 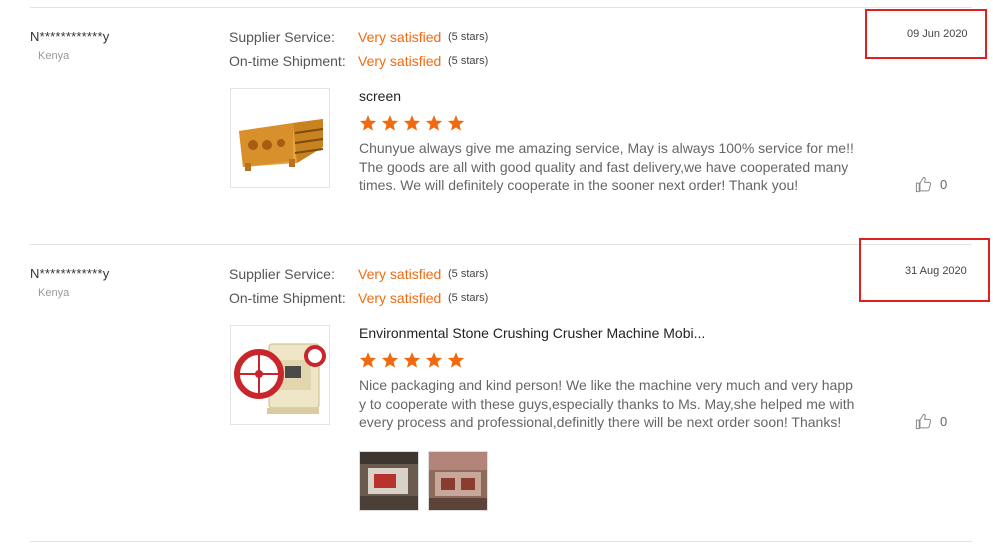 What do you see at coordinates (936, 271) in the screenshot?
I see `review-date: 31 Aug 2020` at bounding box center [936, 271].